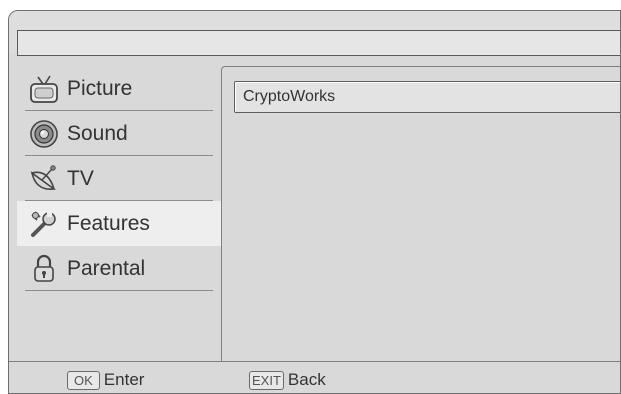  I want to click on list-item-label: CryptoWorks, so click(289, 96).